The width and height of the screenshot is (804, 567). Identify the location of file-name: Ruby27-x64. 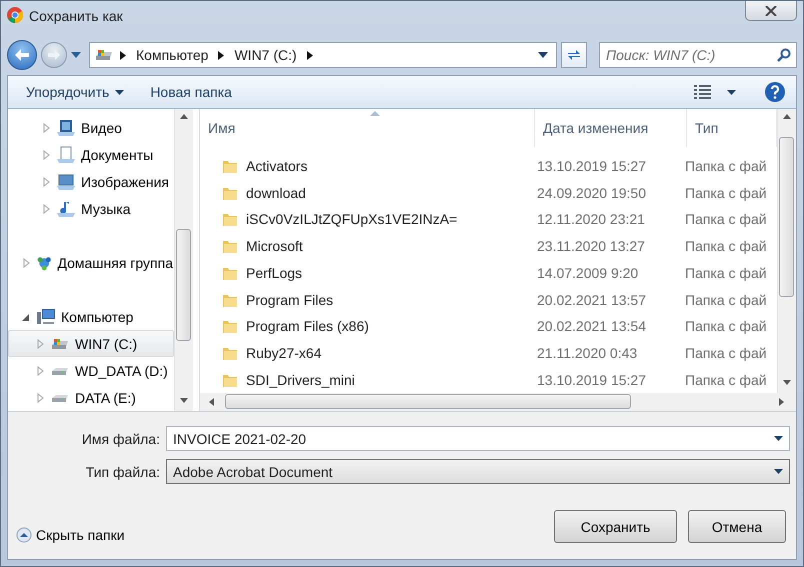
(284, 352).